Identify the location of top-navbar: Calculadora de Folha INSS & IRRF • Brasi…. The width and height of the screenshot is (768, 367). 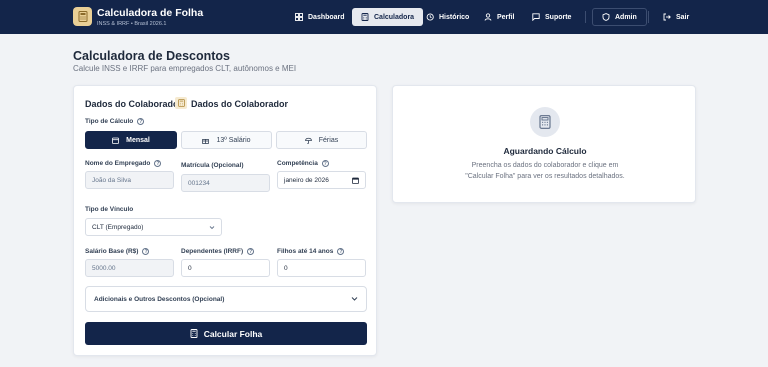
(384, 17).